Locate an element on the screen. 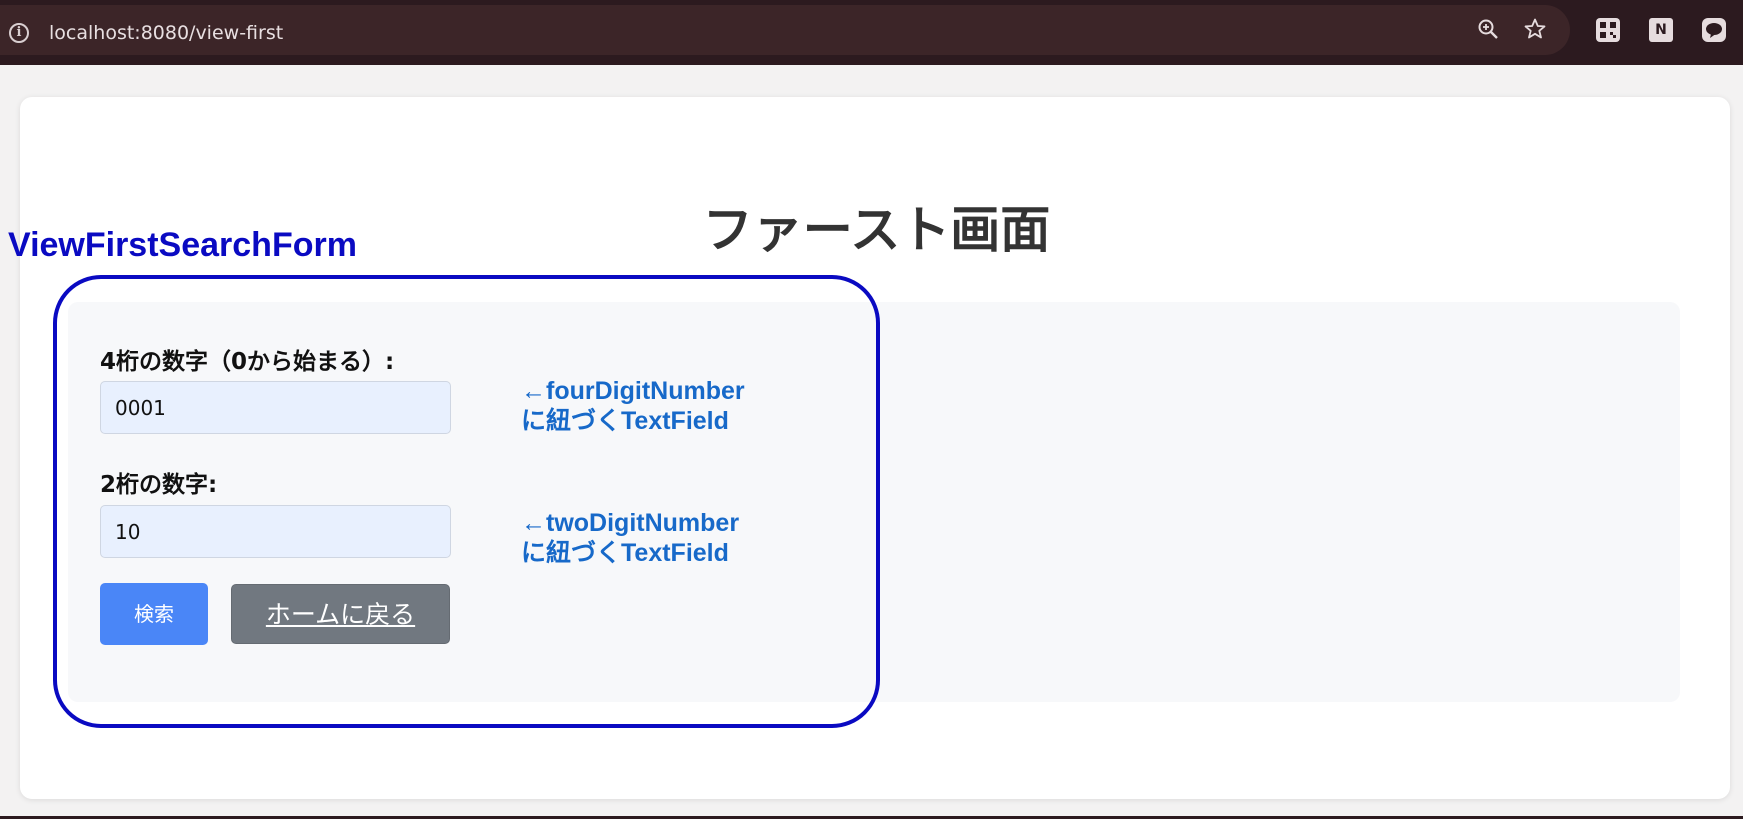 The height and width of the screenshot is (819, 1743). url-text: localhost:8080/view-first is located at coordinates (166, 33).